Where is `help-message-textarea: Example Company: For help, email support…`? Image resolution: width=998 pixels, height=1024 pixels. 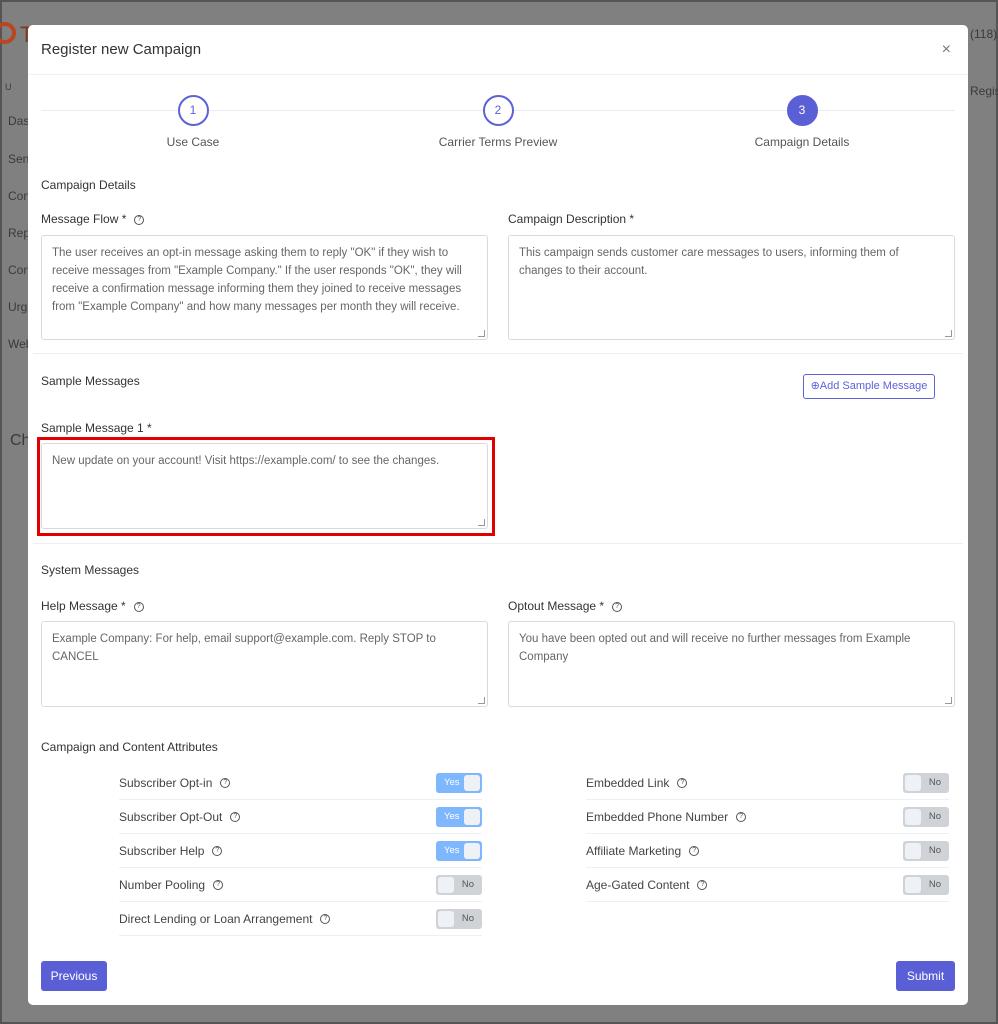 help-message-textarea: Example Company: For help, email support… is located at coordinates (264, 664).